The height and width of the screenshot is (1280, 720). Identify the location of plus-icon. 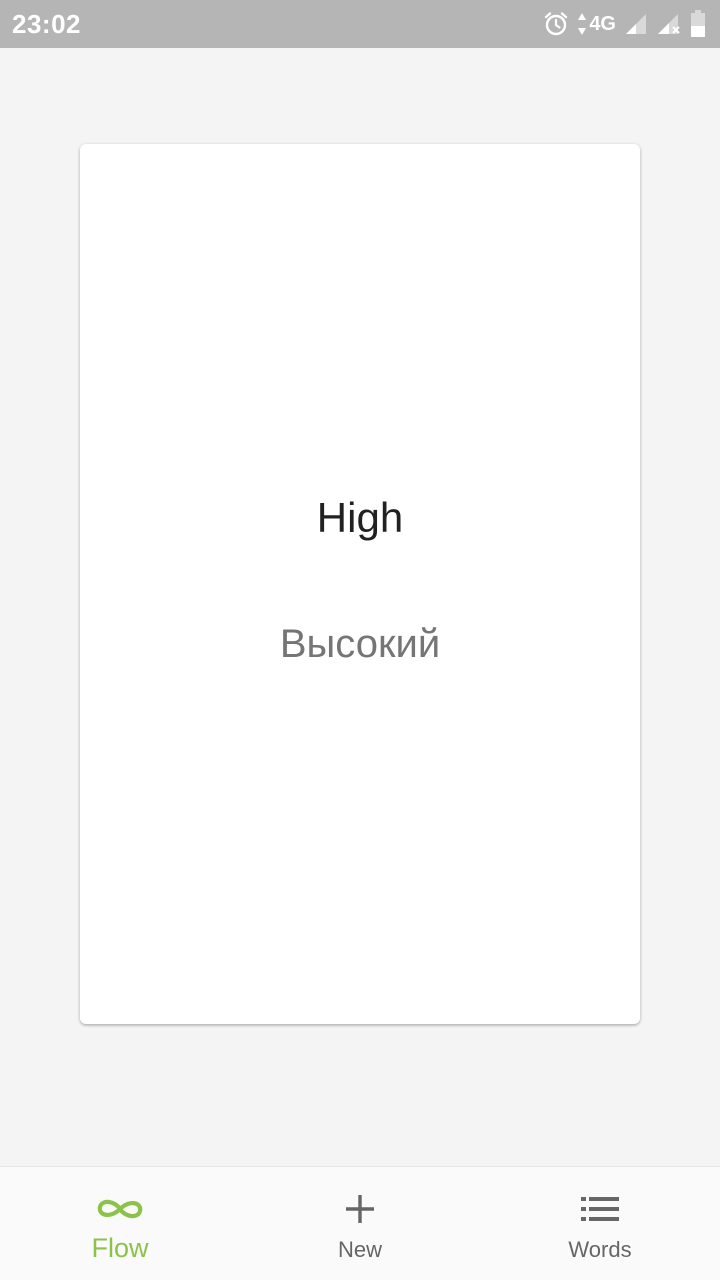
(360, 1209).